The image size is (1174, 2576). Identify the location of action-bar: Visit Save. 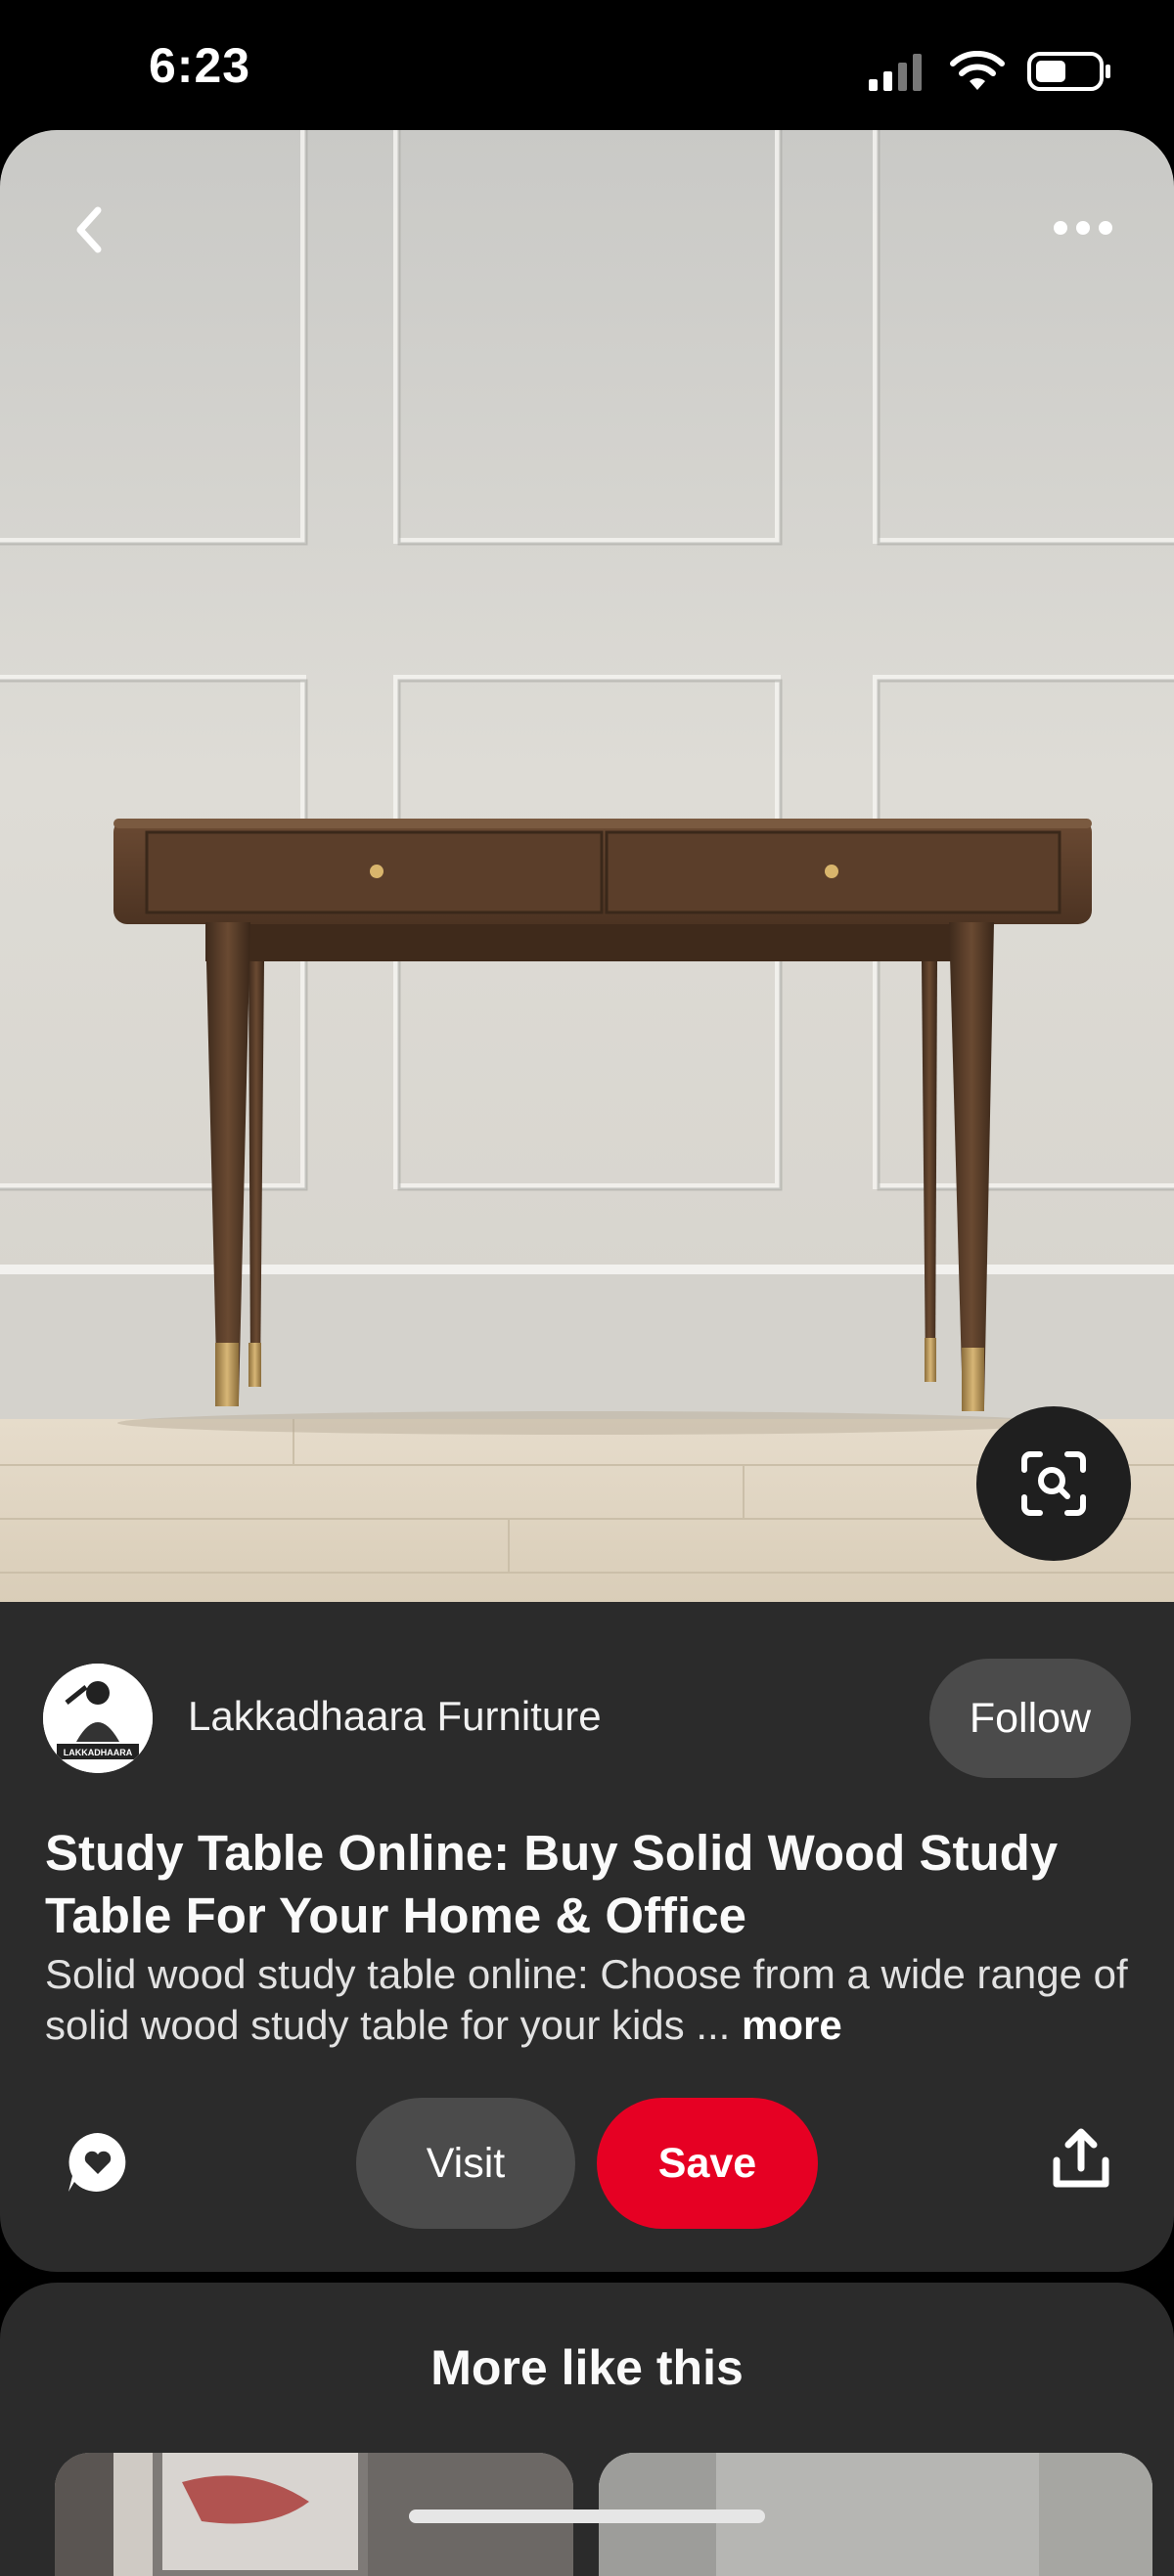
(587, 2166).